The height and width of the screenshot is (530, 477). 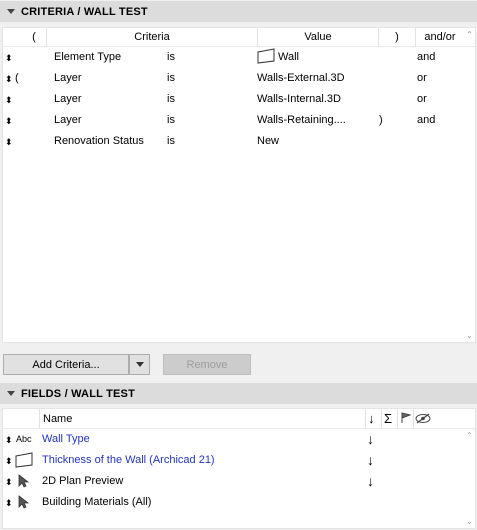 I want to click on fields-section-title: FIELDS / WALL TEST, so click(x=78, y=393).